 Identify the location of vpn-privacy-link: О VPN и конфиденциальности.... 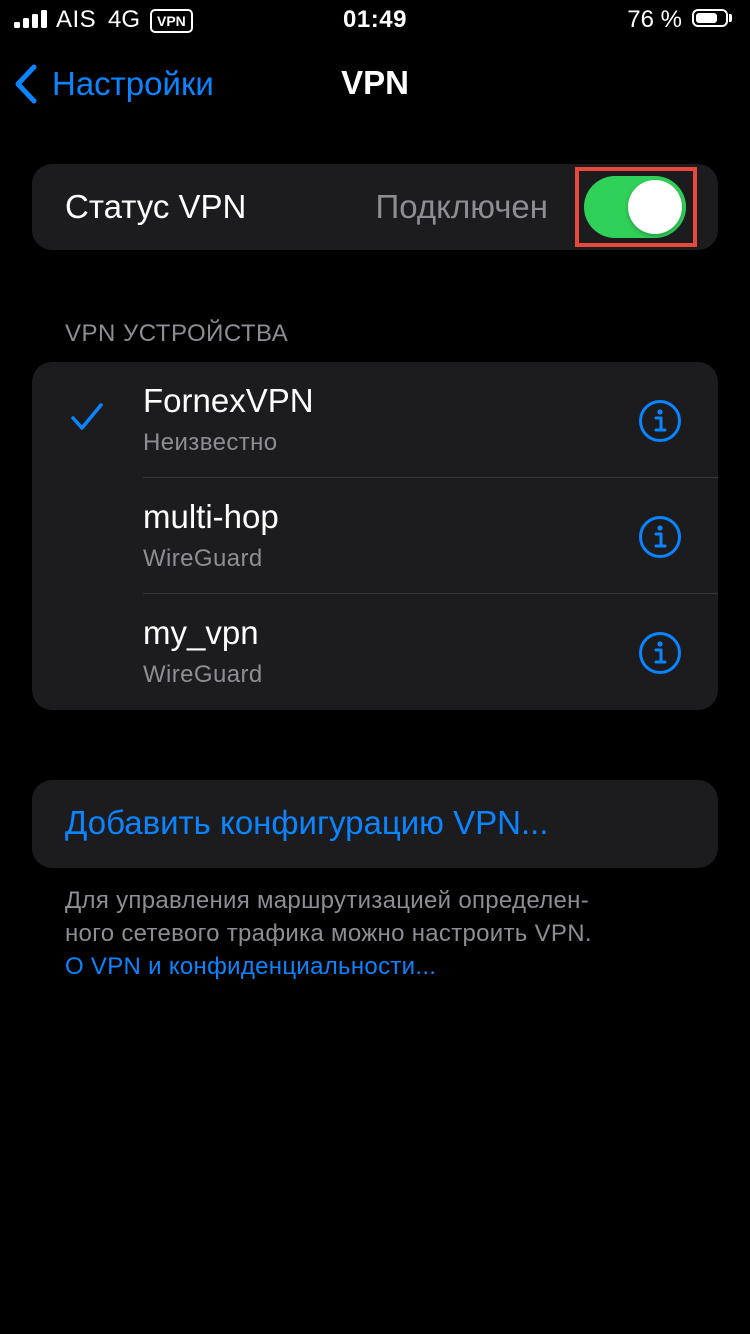
(380, 966).